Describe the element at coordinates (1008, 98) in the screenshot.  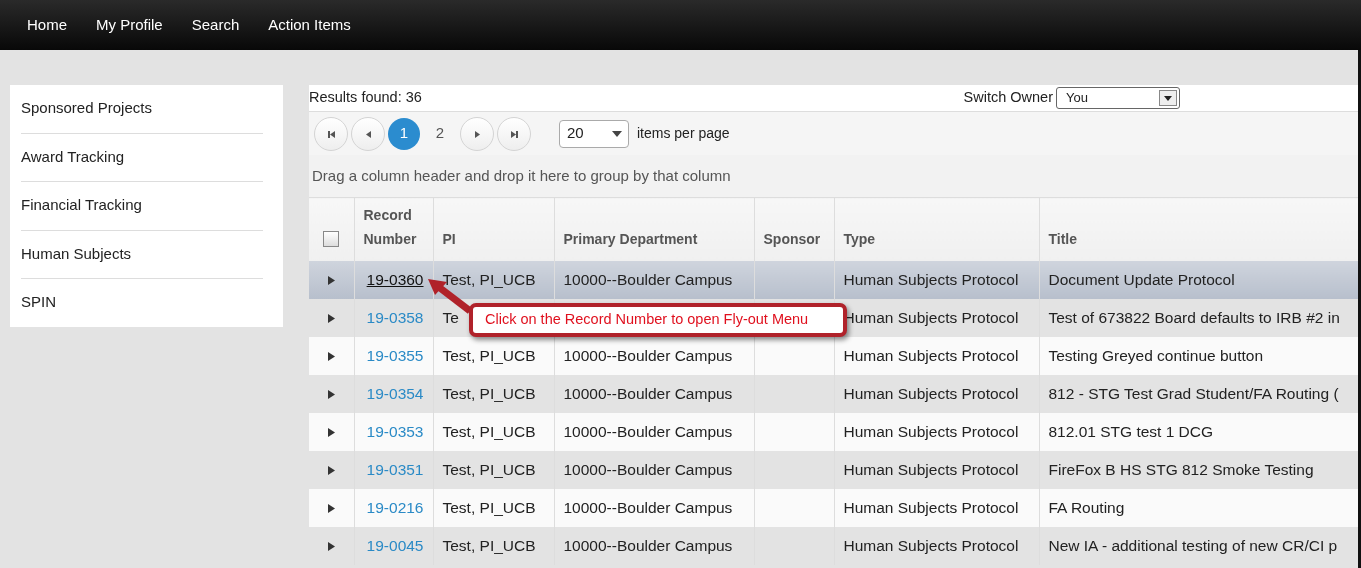
I see `switch-owner-label: Switch Owner` at that location.